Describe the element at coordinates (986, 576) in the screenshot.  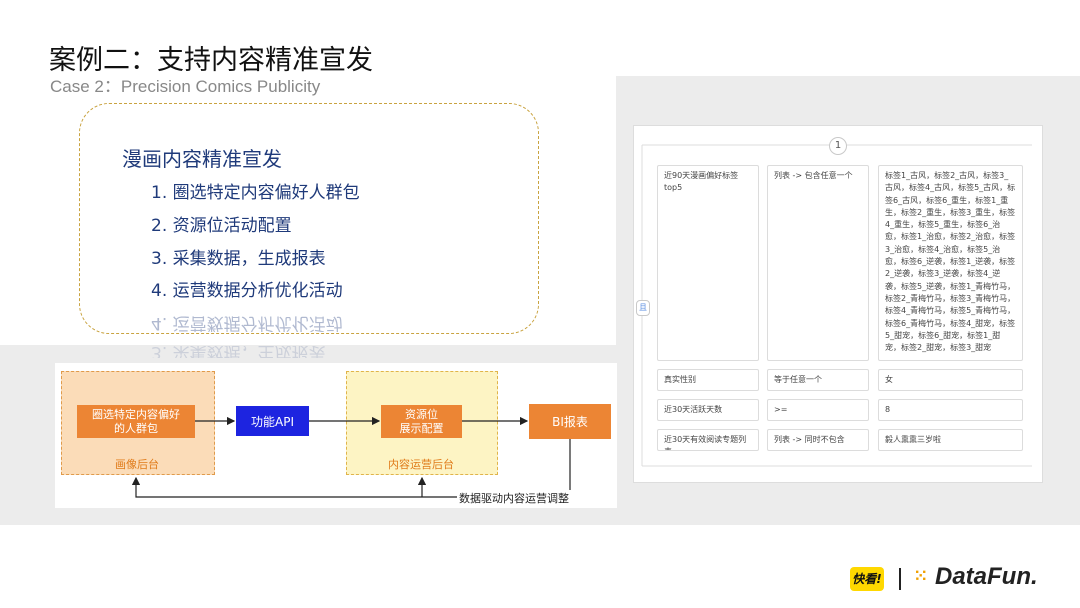
I see `datafun-logo: DataFun.` at that location.